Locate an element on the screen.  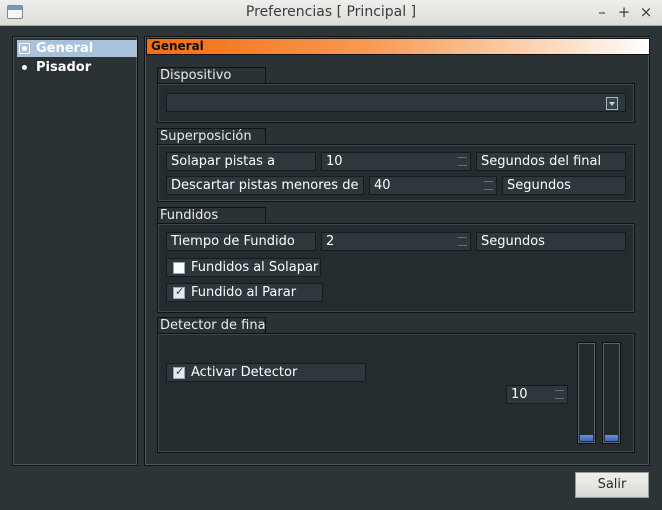
tiempo-fundido-stepper: 2 is located at coordinates (396, 241).